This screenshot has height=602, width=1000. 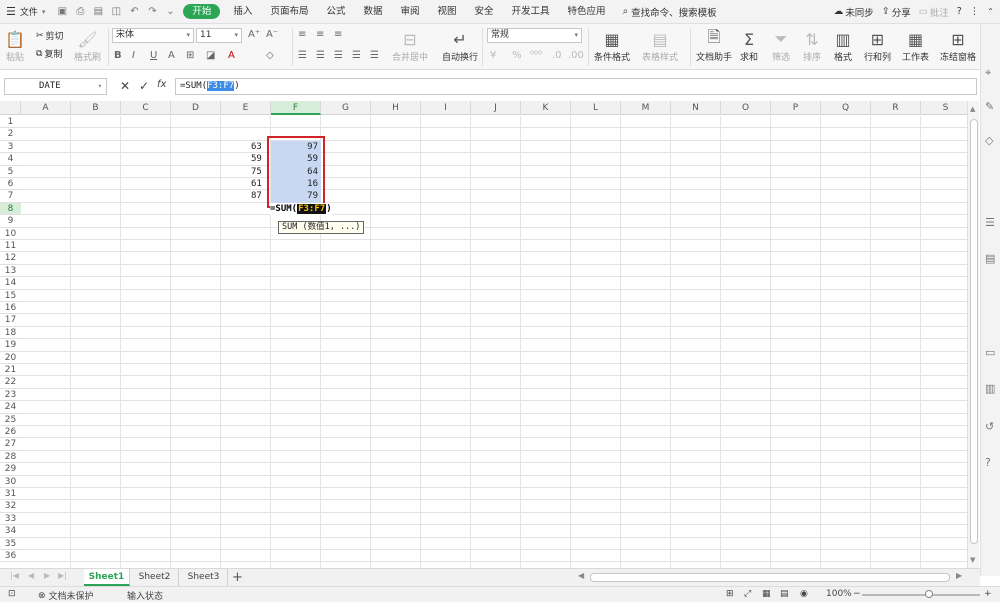 What do you see at coordinates (10, 333) in the screenshot?
I see `row-header-18: 18` at bounding box center [10, 333].